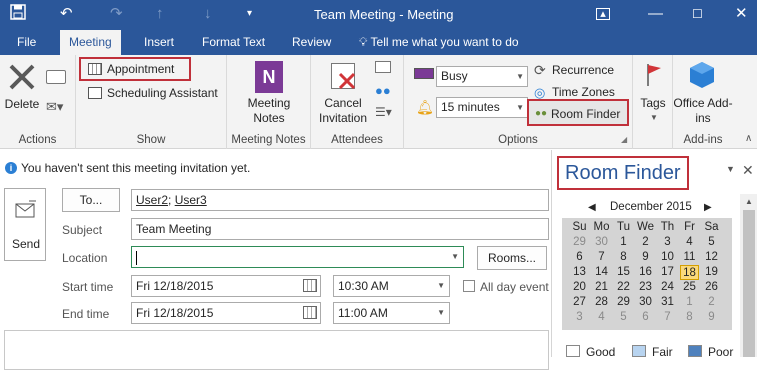 The image size is (757, 370). Describe the element at coordinates (276, 350) in the screenshot. I see `message-body` at that location.